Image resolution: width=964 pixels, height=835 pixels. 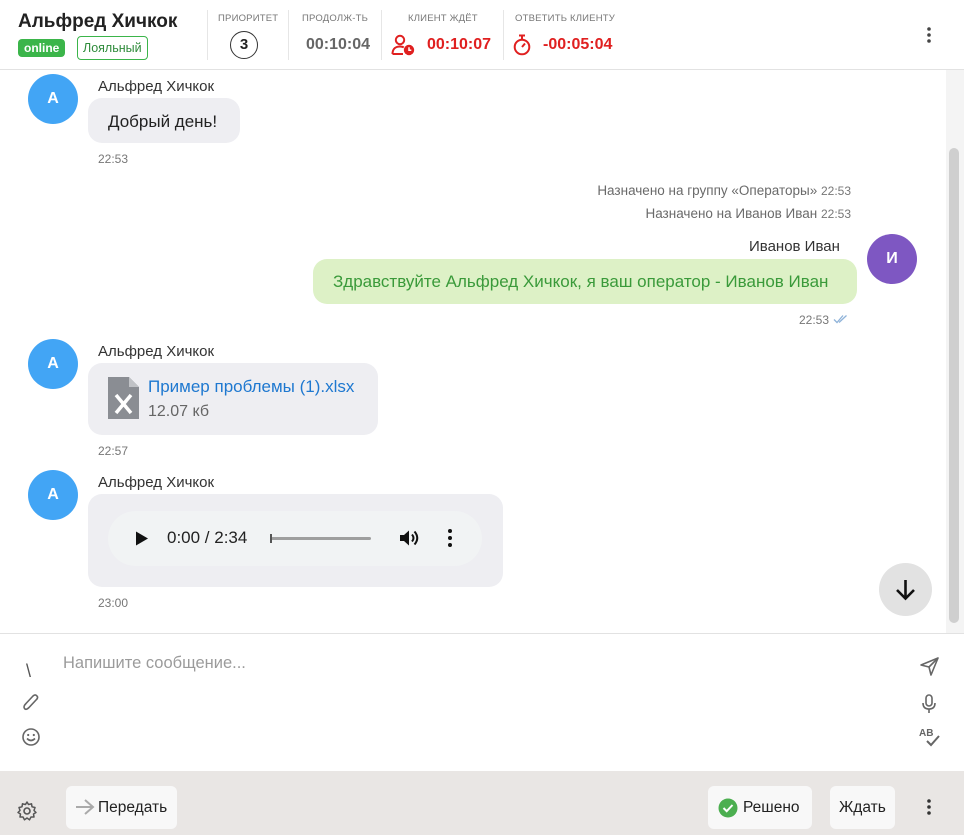 What do you see at coordinates (31, 737) in the screenshot?
I see `emoji-icon` at bounding box center [31, 737].